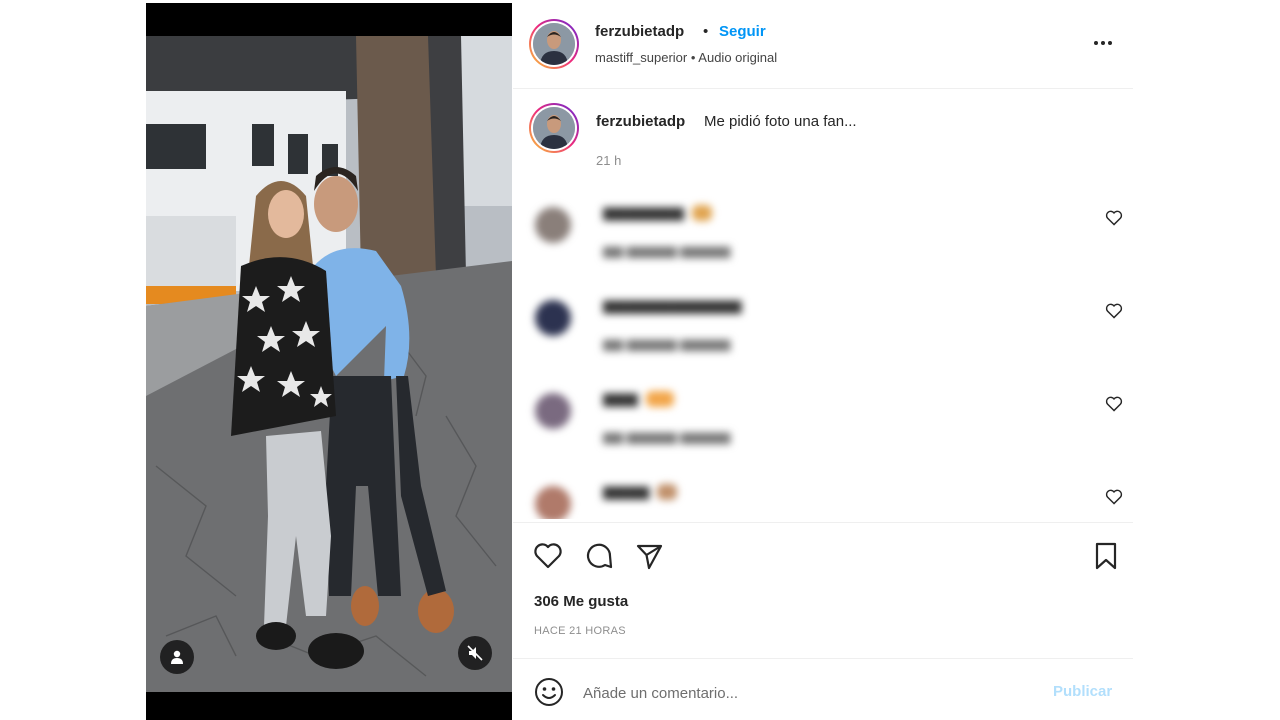 This screenshot has width=1280, height=720. I want to click on like-count: 306 Me gusta, so click(581, 601).